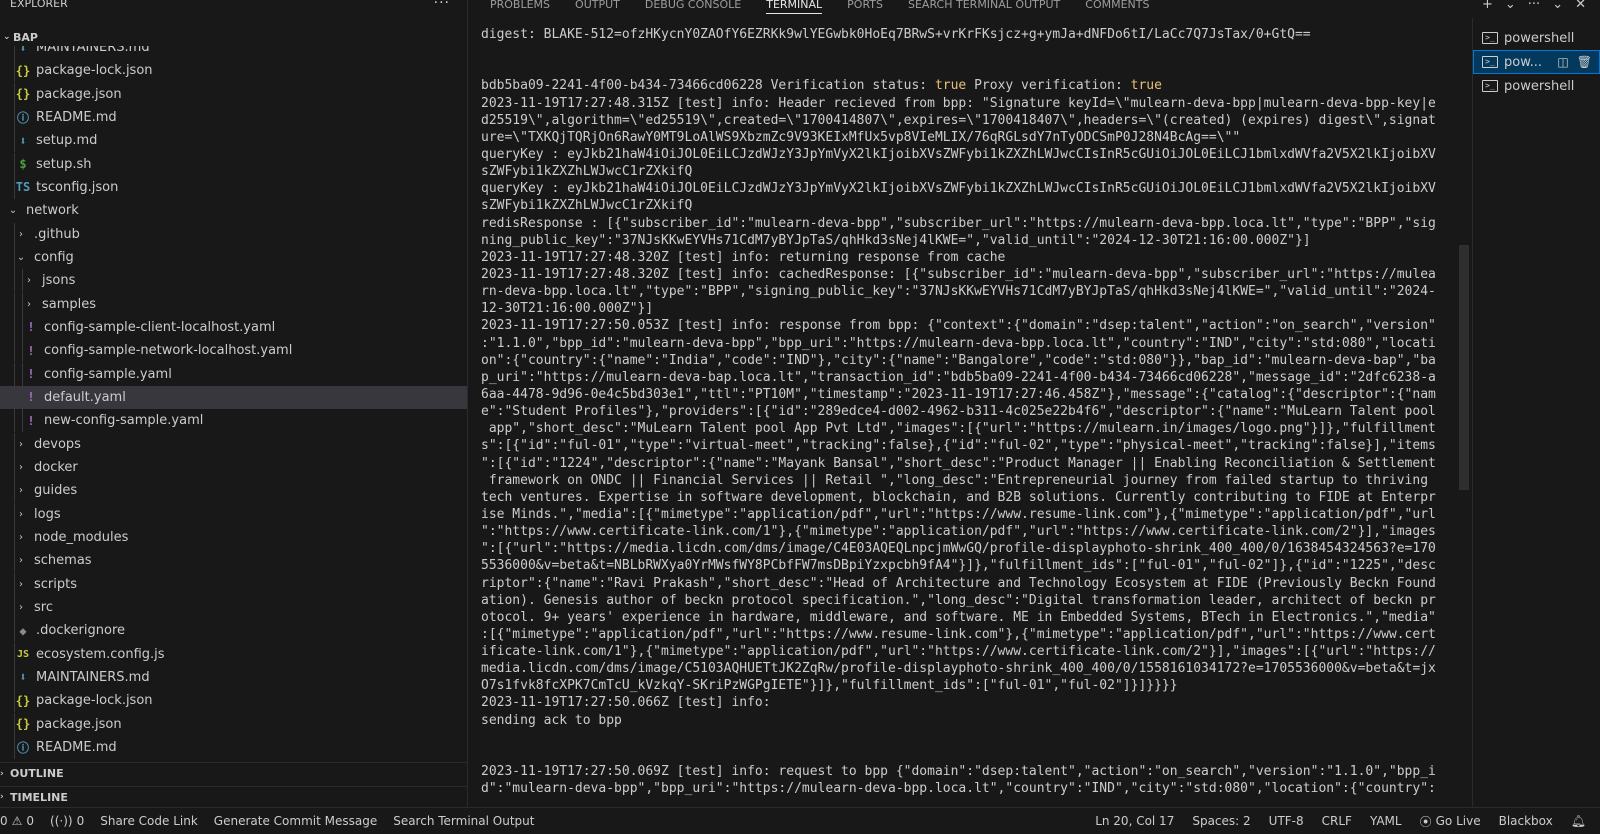  What do you see at coordinates (67, 141) in the screenshot?
I see `tree-item-label: setup.md` at bounding box center [67, 141].